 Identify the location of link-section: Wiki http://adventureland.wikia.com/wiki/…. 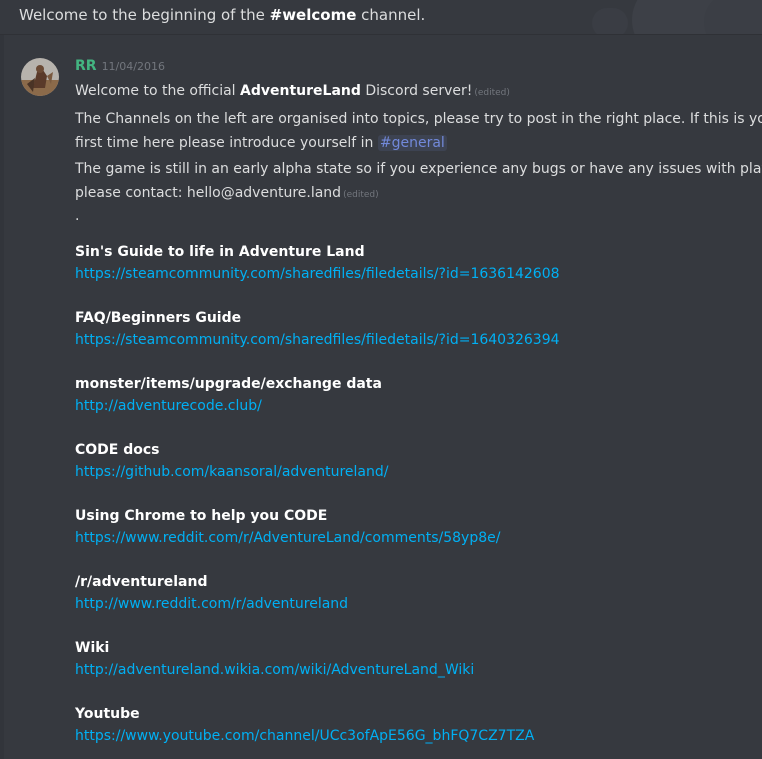
(415, 659).